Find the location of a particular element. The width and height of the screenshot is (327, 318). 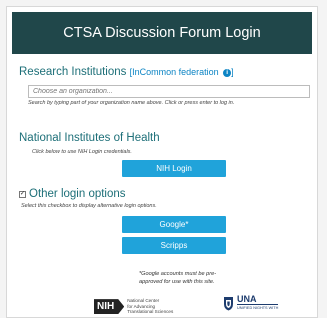

page-title: CTSA Discussion Forum Login is located at coordinates (162, 33).